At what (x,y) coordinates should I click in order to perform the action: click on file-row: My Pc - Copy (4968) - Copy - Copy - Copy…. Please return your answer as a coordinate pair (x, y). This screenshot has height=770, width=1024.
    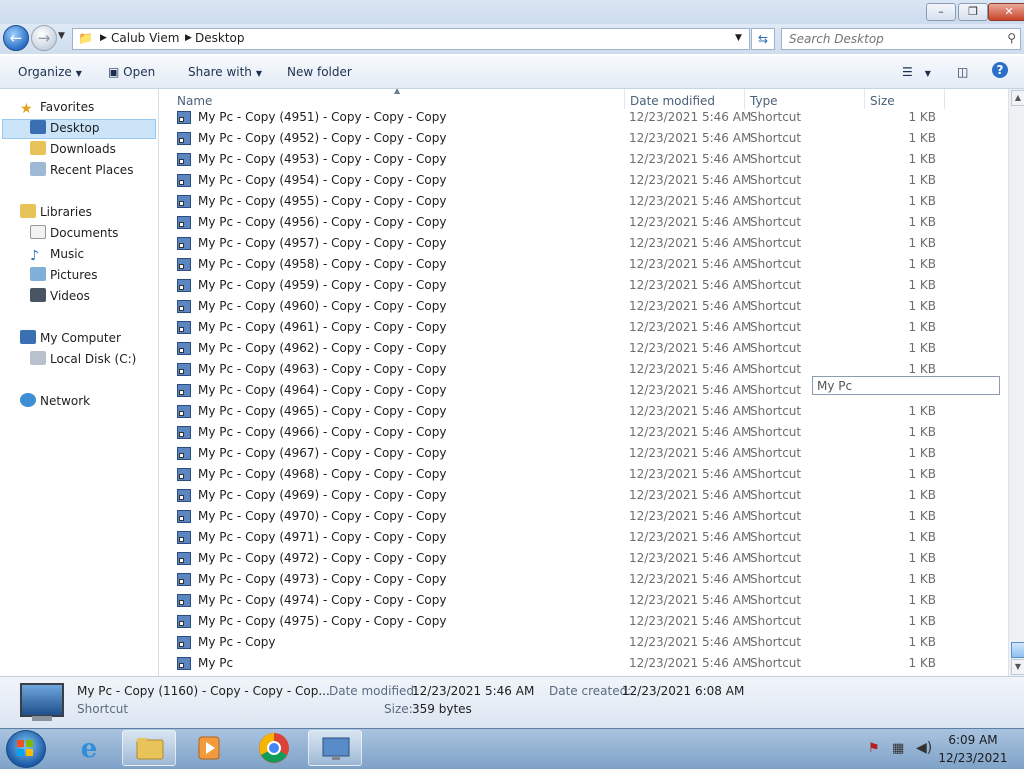
    Looking at the image, I should click on (584, 474).